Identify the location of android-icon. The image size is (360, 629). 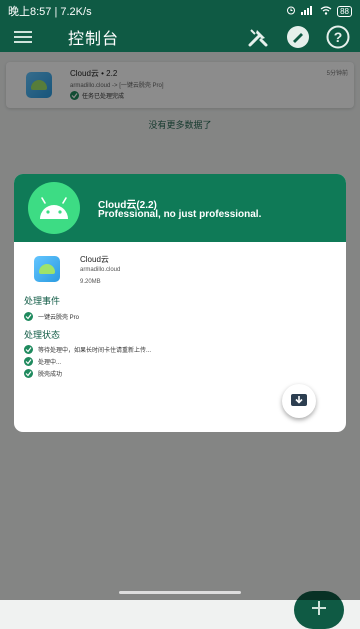
(54, 208).